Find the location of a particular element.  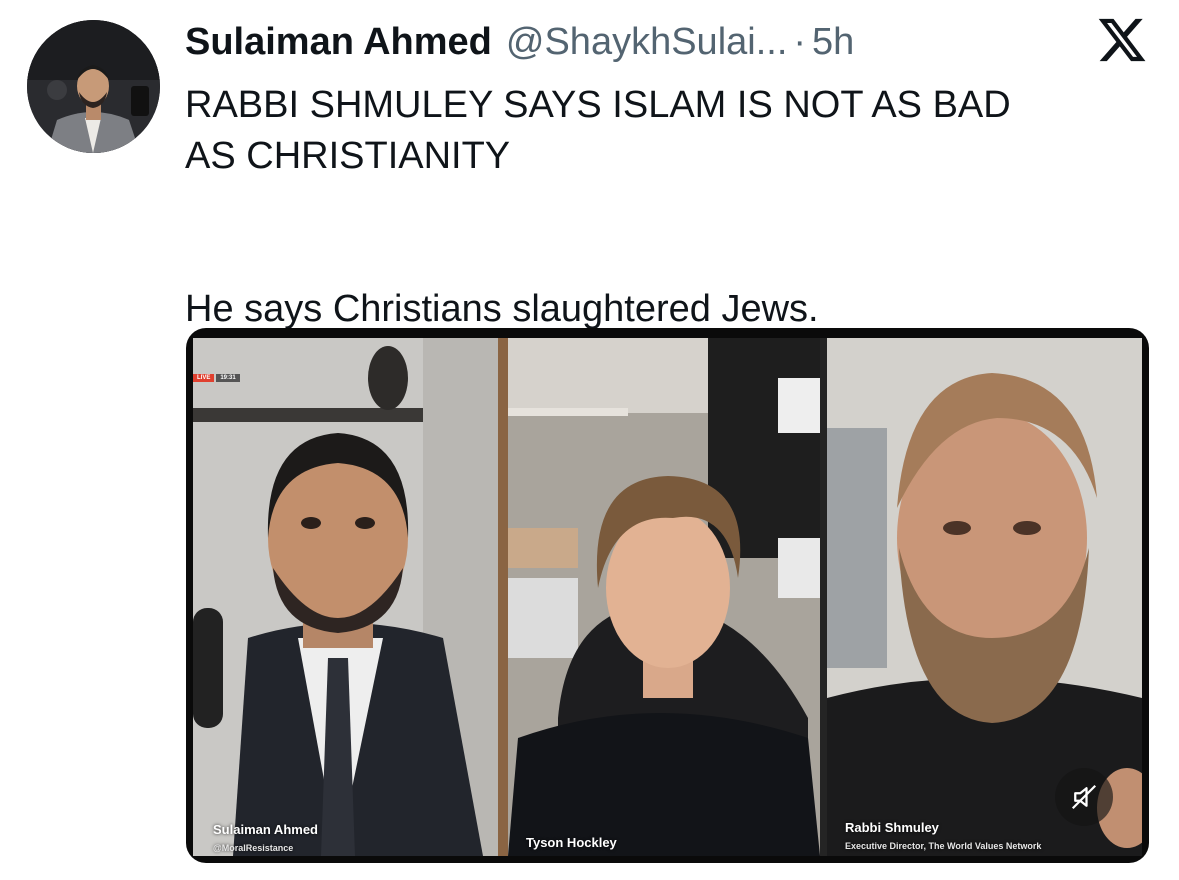

participant-subtitle: @MoralResistance is located at coordinates (253, 848).